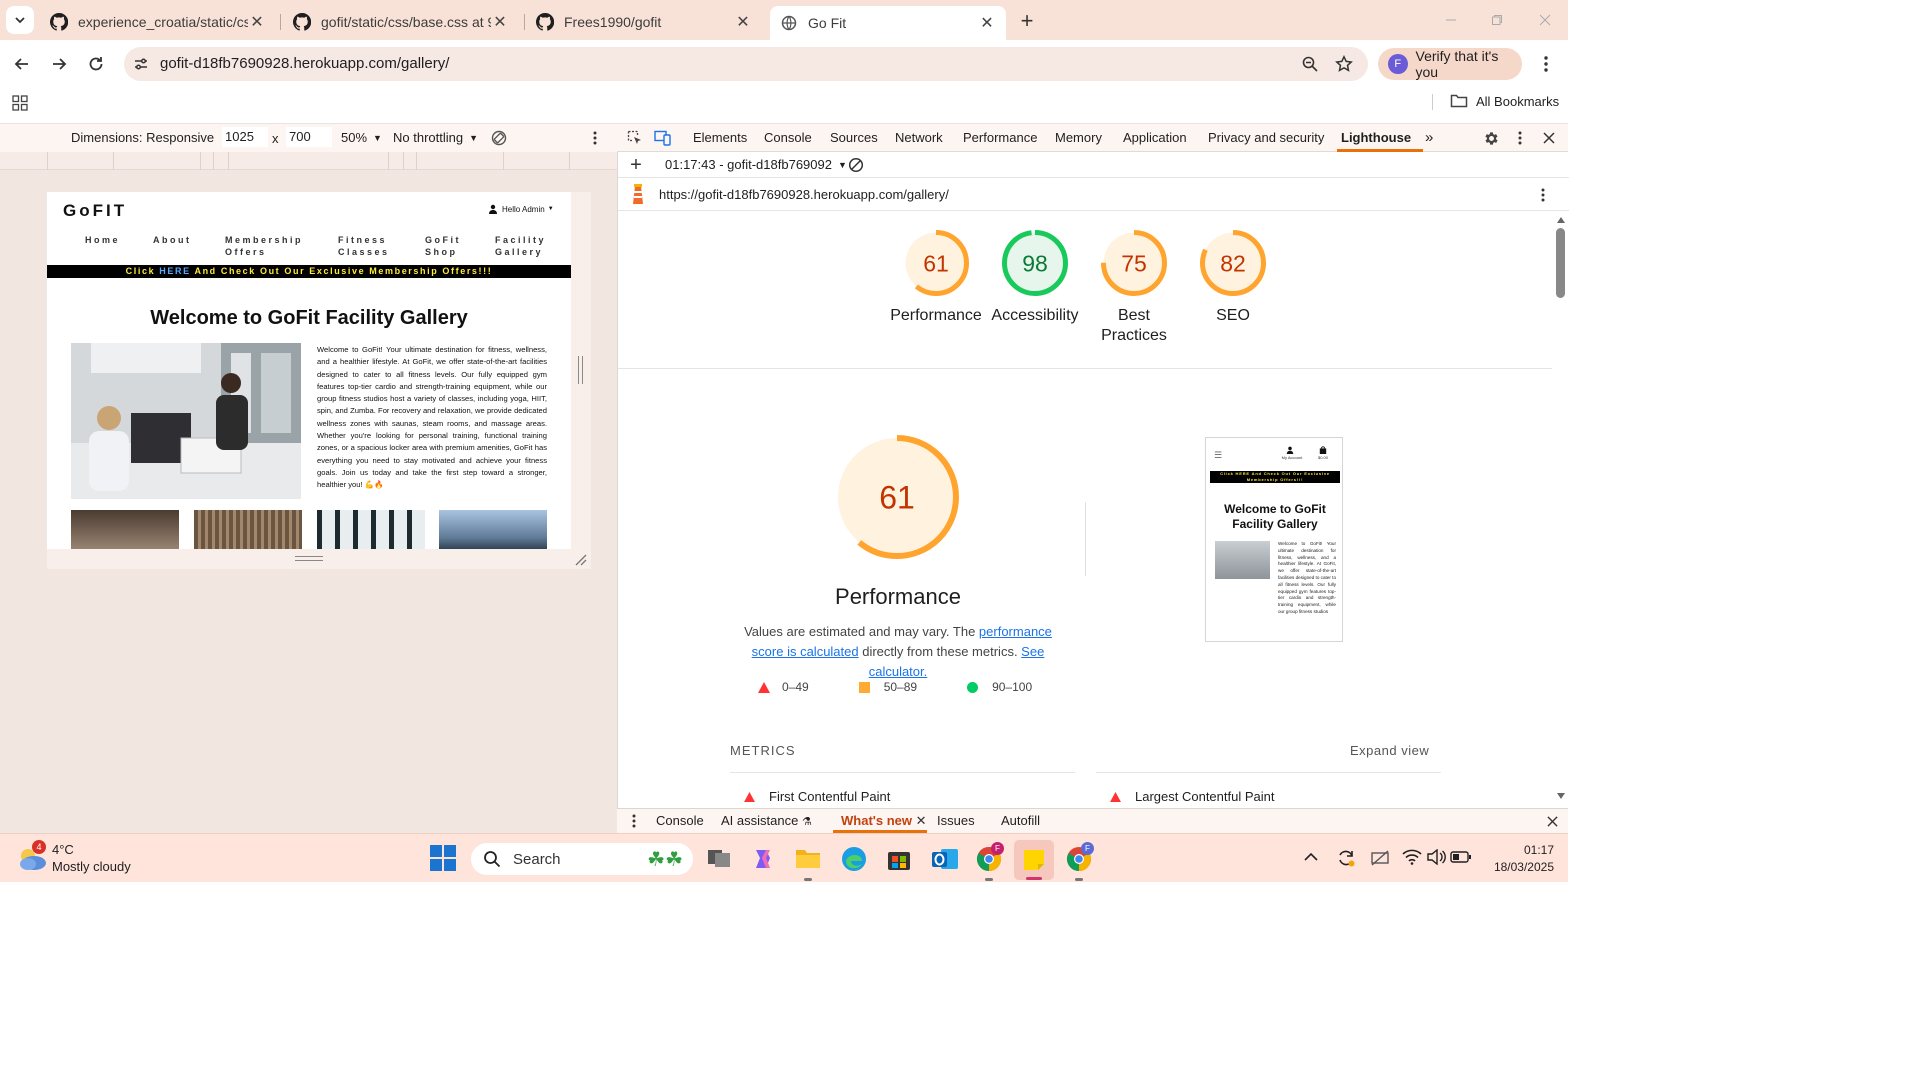  What do you see at coordinates (364, 246) in the screenshot?
I see `nav-classes: Fitness Classes` at bounding box center [364, 246].